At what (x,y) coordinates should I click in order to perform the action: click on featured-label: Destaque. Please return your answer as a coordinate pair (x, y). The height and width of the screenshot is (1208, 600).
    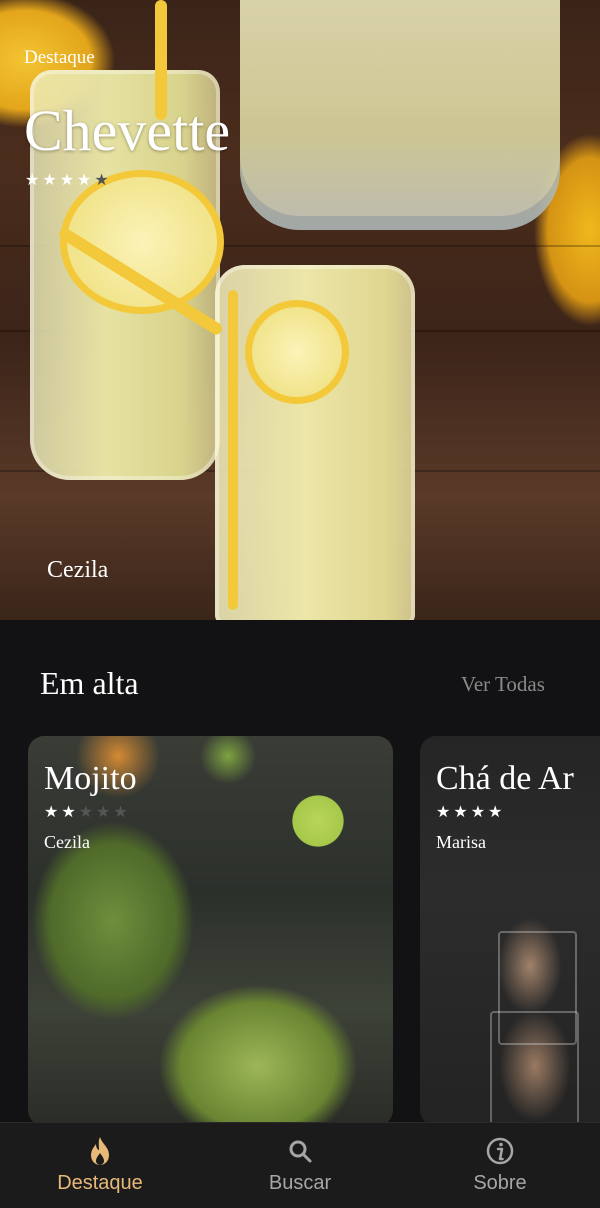
    Looking at the image, I should click on (59, 57).